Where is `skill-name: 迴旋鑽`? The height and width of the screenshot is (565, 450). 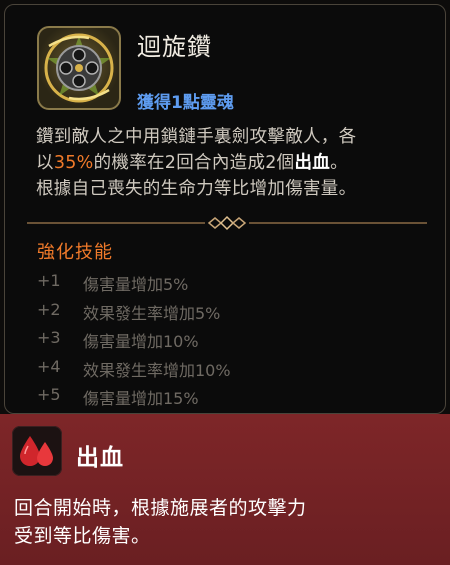 skill-name: 迴旋鑽 is located at coordinates (174, 47).